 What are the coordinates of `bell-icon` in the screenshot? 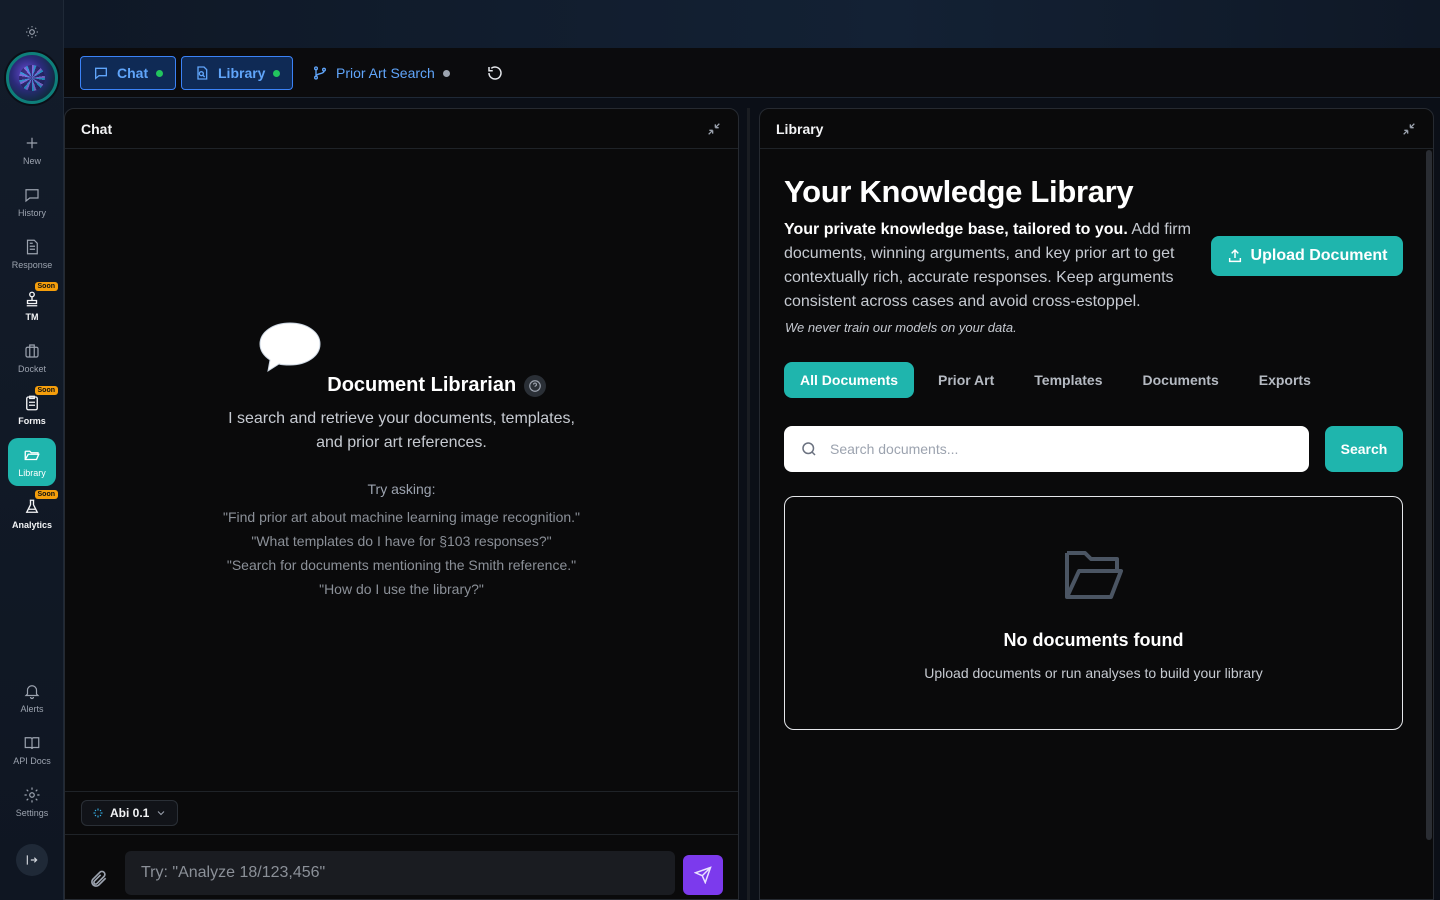 It's located at (32, 692).